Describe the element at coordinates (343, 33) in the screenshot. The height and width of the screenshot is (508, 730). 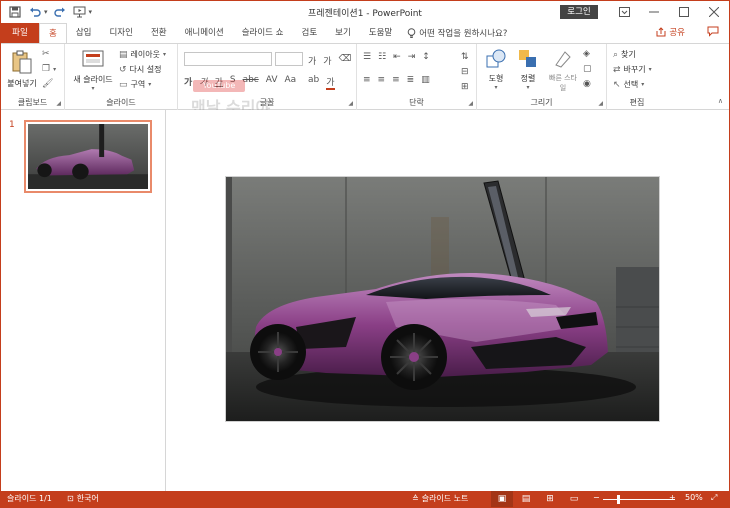
I see `tab-view: 보기` at that location.